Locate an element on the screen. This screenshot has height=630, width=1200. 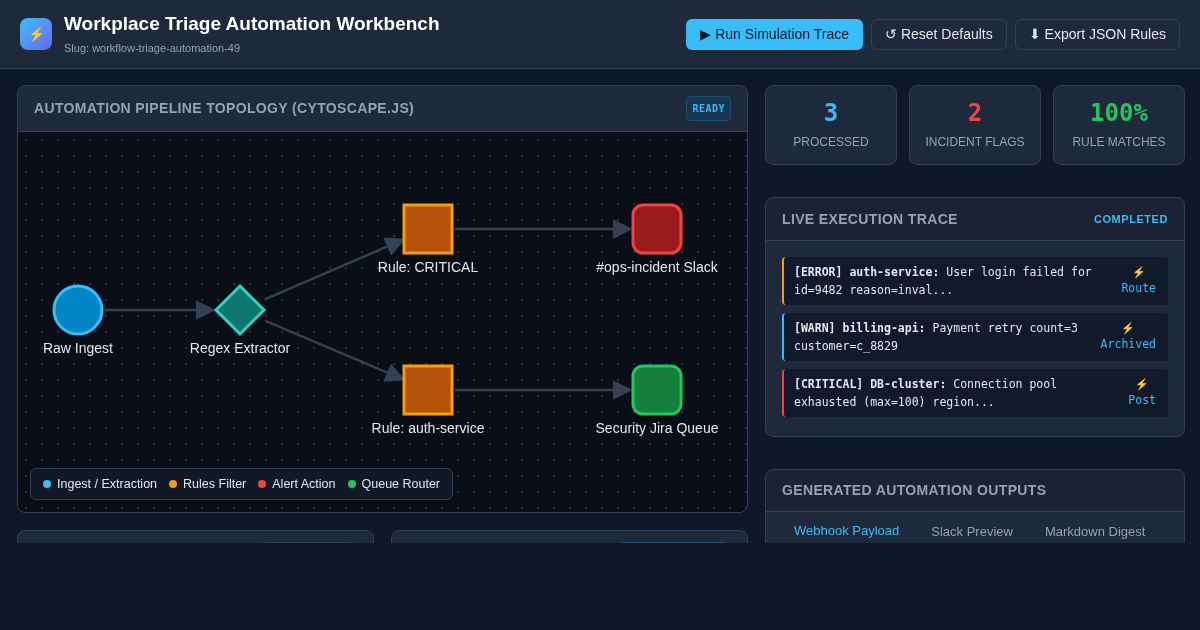
stat-value: 3 is located at coordinates (831, 113).